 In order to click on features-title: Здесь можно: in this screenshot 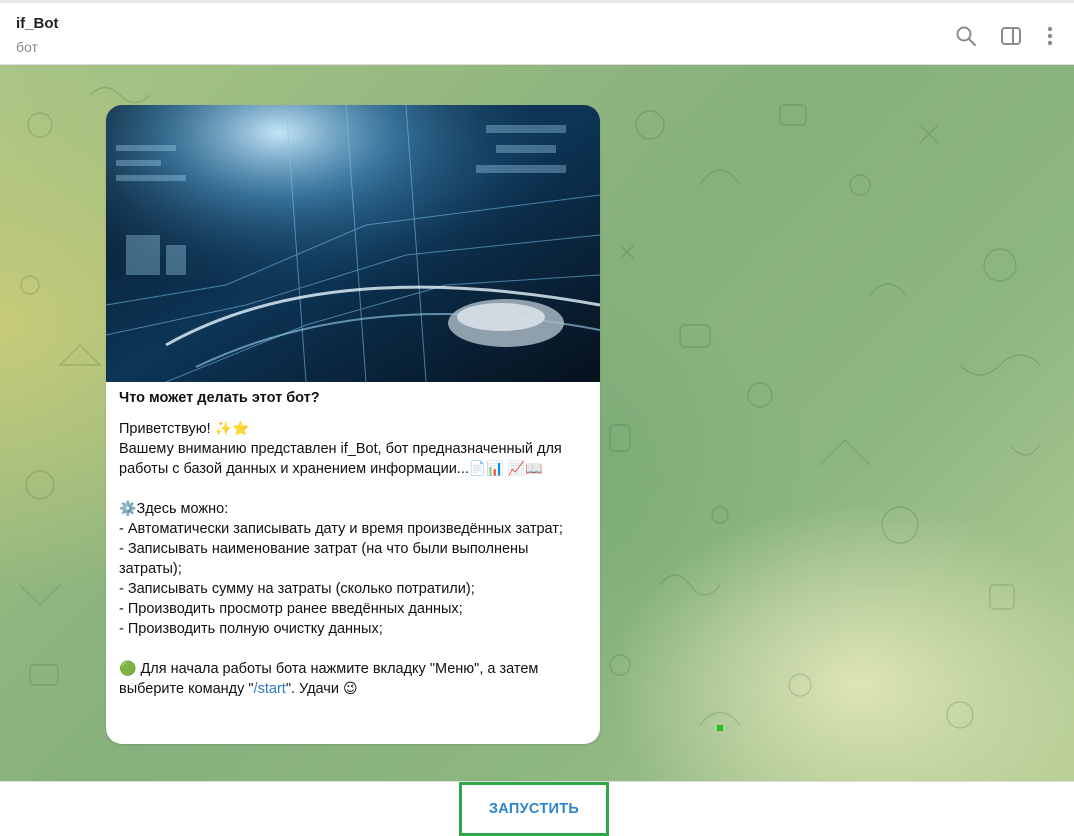, I will do `click(182, 509)`.